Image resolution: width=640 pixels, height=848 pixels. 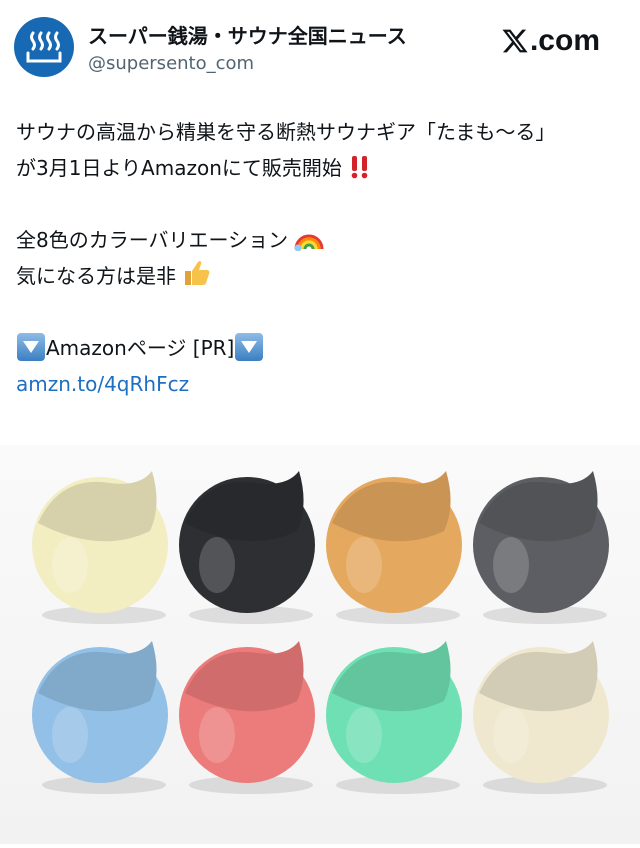 I want to click on tweet-line-text: 気になる方は是非, so click(x=96, y=276).